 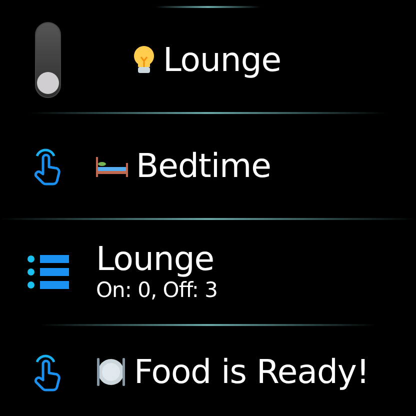 I want to click on group-status: On: 0, Off: 3, so click(x=157, y=290).